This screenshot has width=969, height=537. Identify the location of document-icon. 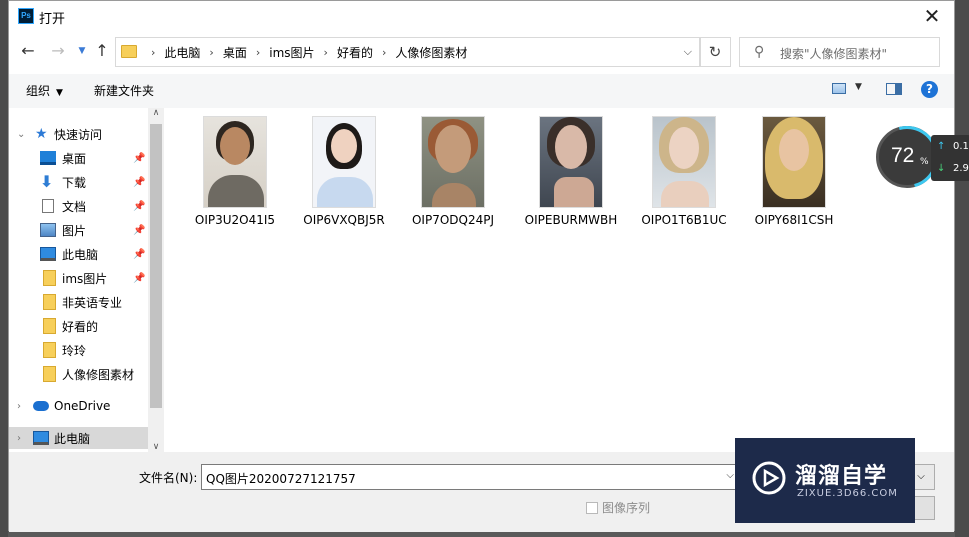
(48, 206).